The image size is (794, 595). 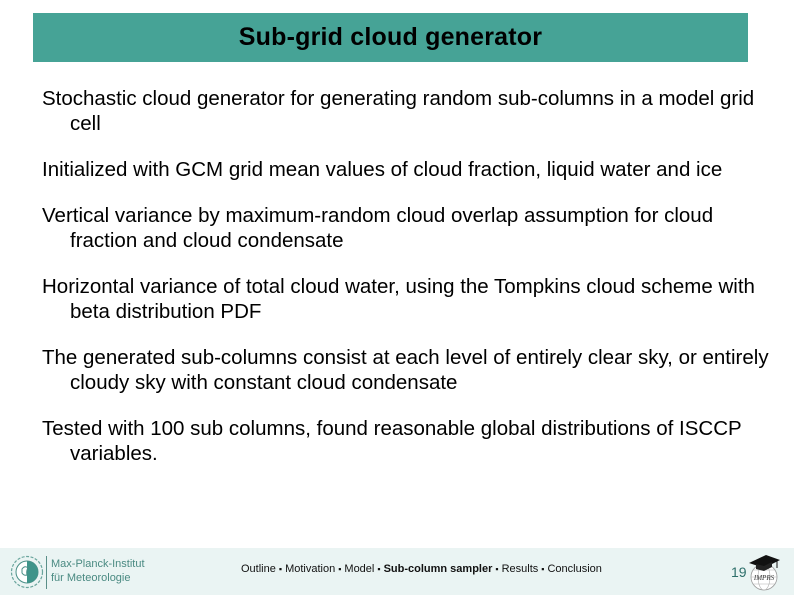 What do you see at coordinates (739, 572) in the screenshot?
I see `page-number: 19` at bounding box center [739, 572].